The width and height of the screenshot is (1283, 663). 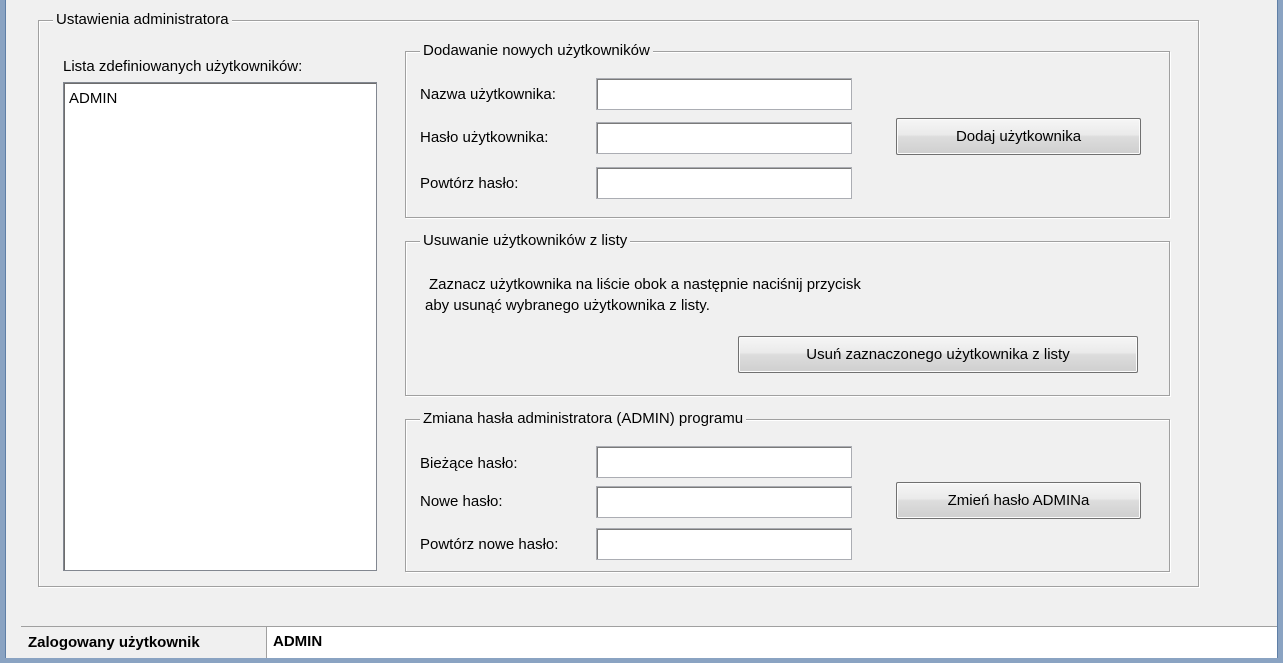 I want to click on admin-settings-title: Ustawienia administratora, so click(x=142, y=20).